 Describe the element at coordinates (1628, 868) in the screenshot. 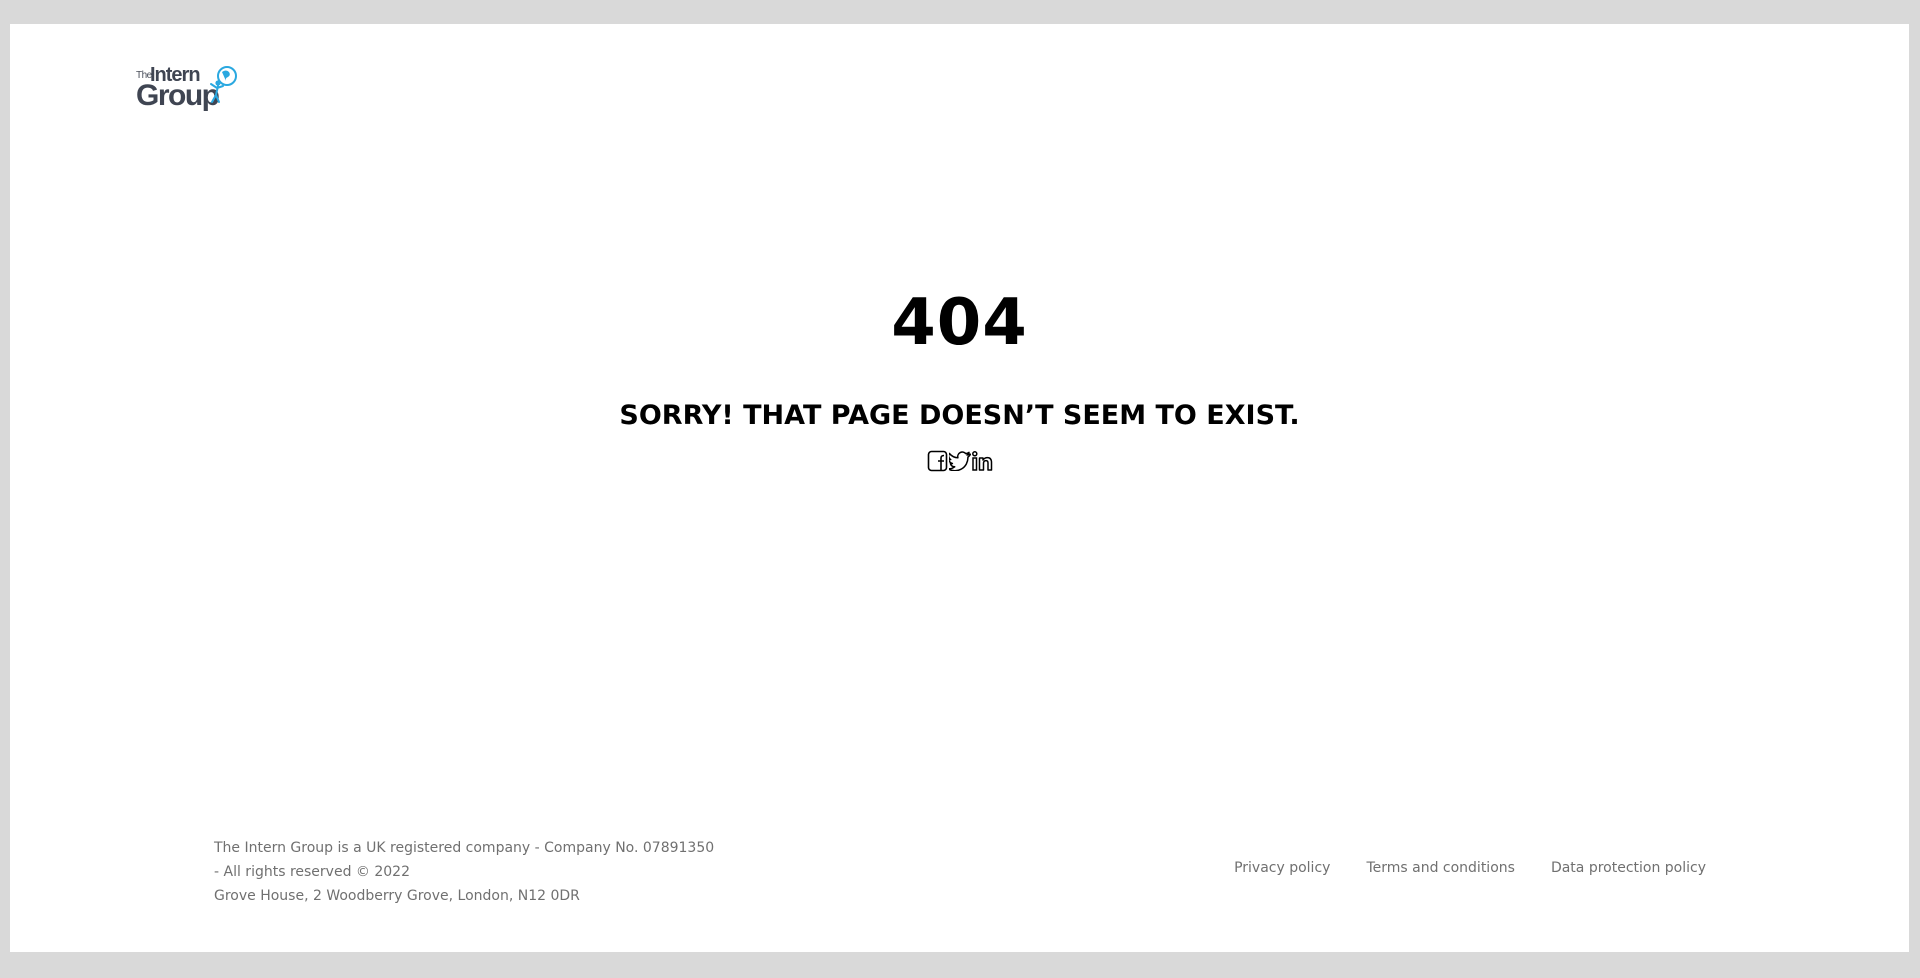

I see `data-protection-policy-link: Data protection policy` at that location.